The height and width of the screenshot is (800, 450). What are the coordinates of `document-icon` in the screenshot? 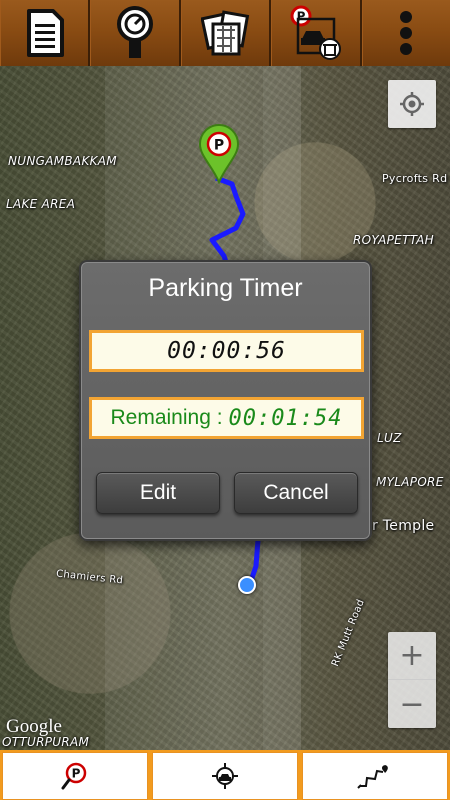 It's located at (45, 33).